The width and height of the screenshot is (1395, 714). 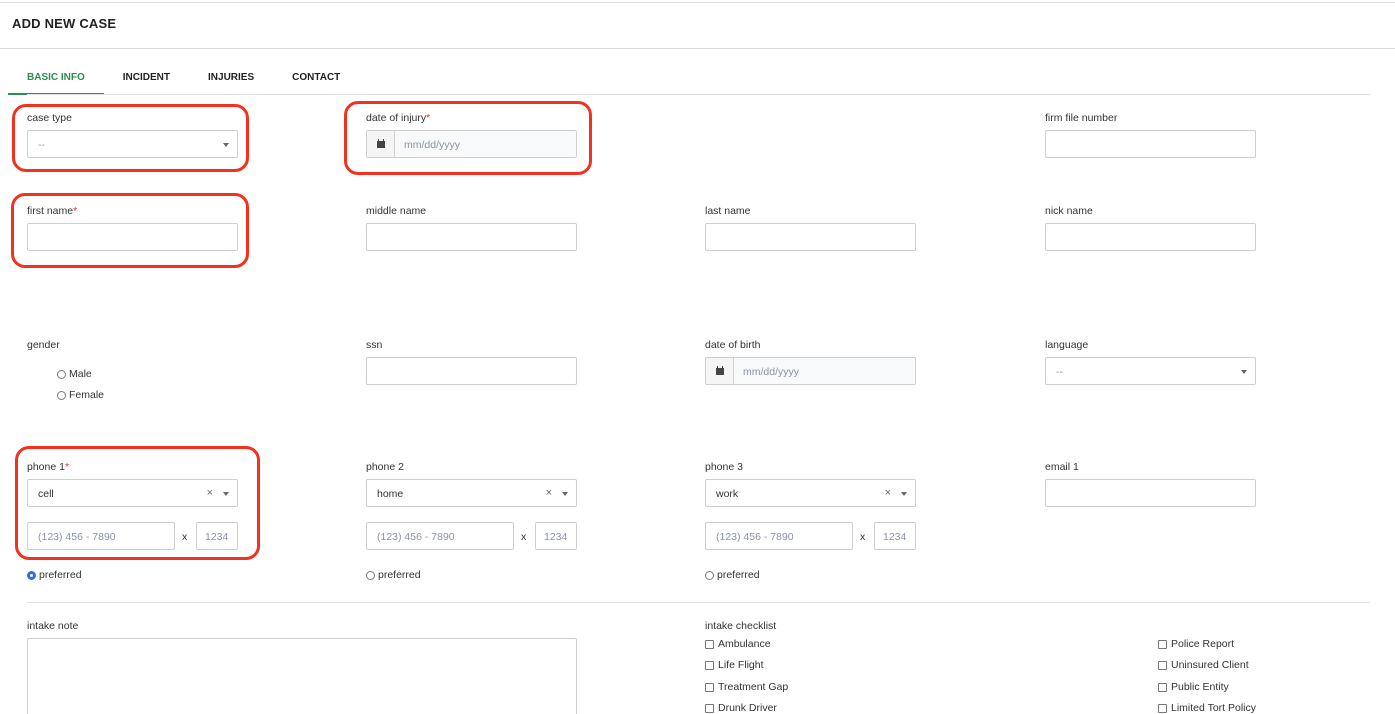 I want to click on tab-basic-info: BASIC INFO, so click(x=56, y=79).